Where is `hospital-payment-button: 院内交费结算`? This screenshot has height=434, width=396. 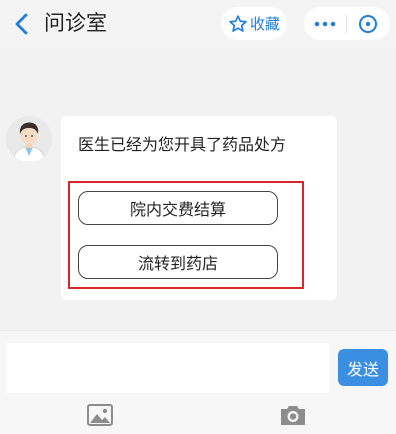
hospital-payment-button: 院内交费结算 is located at coordinates (178, 208).